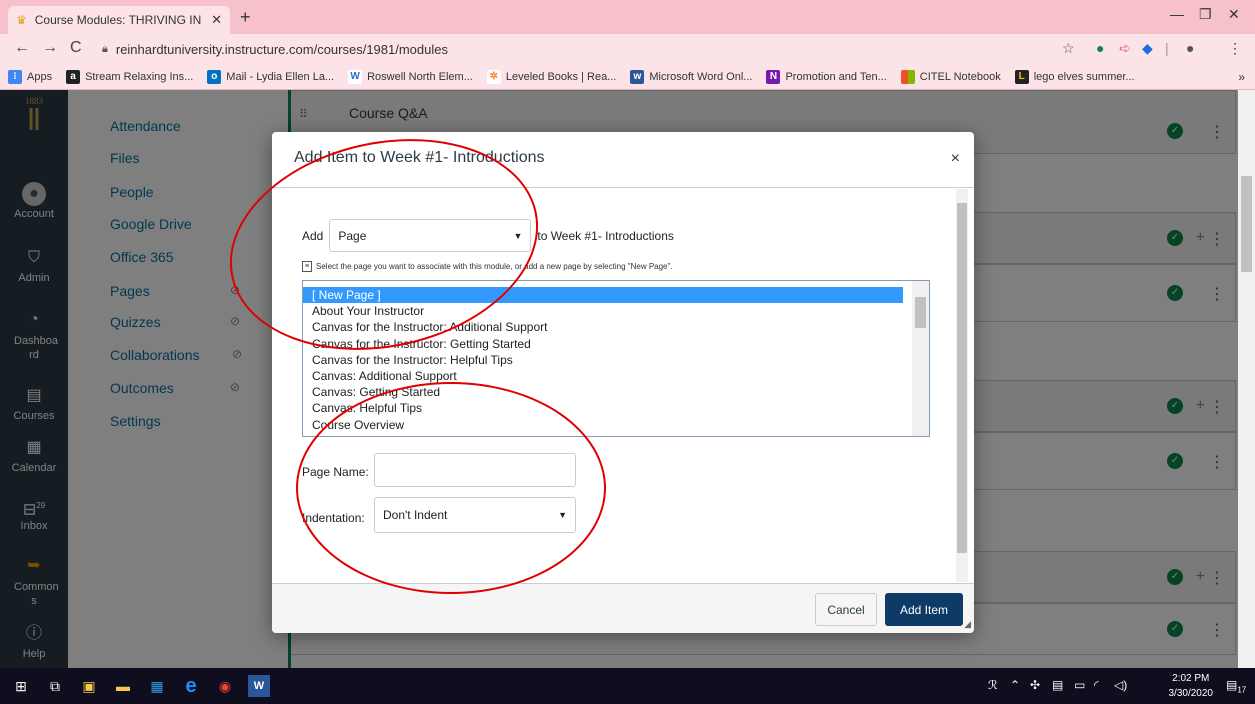 This screenshot has width=1255, height=704. I want to click on page-scrollbar, so click(1246, 379).